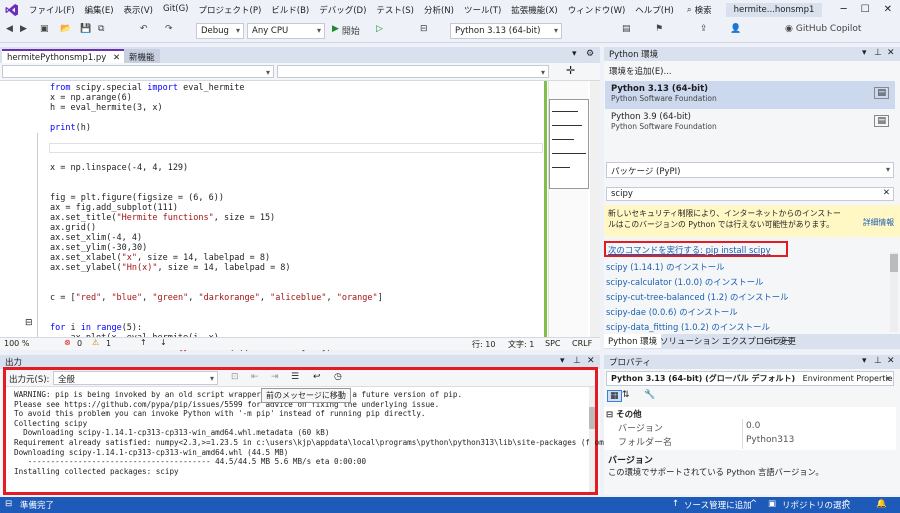 Image resolution: width=900 pixels, height=513 pixels. What do you see at coordinates (577, 361) in the screenshot?
I see `pin-icon: ⊥` at bounding box center [577, 361].